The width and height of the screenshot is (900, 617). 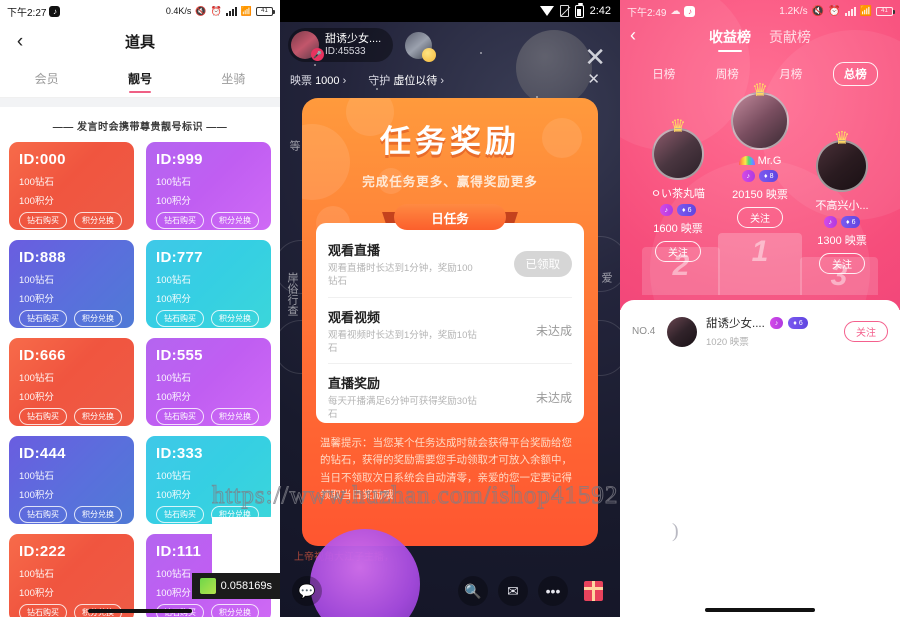 I want to click on podium-step-3: 3, so click(x=839, y=276).